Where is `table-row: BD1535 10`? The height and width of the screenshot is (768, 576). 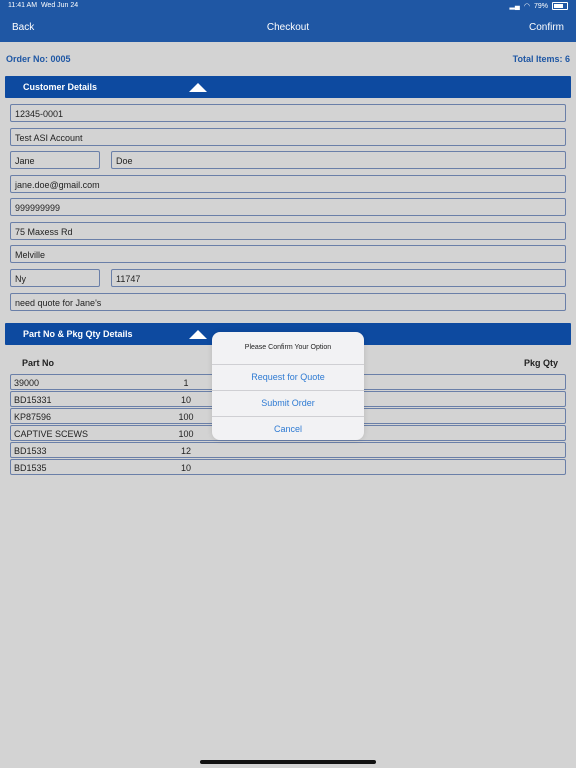 table-row: BD1535 10 is located at coordinates (288, 467).